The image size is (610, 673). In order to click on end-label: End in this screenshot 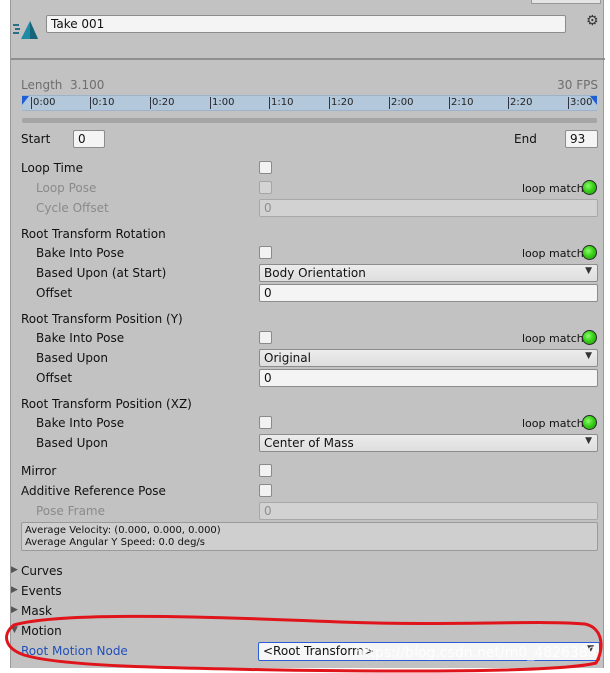, I will do `click(525, 139)`.